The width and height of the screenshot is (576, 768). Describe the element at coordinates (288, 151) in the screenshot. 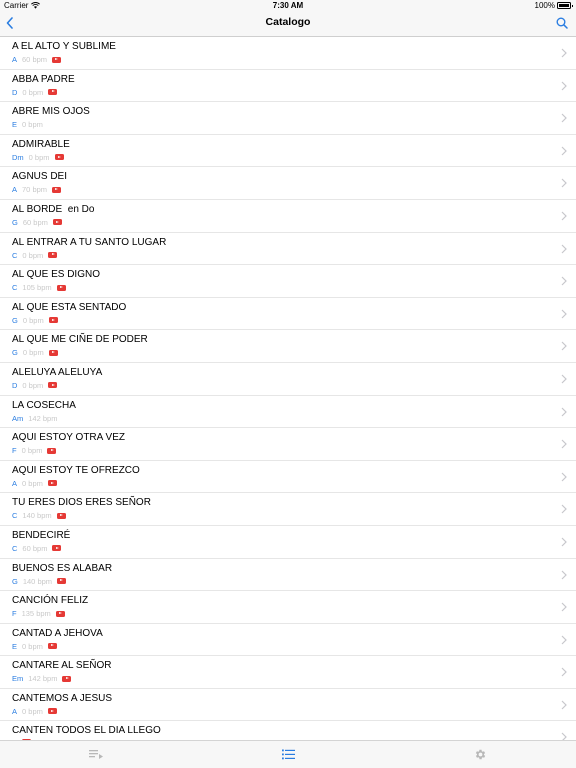

I see `song-row: ADMIRABLE Dm 0 bpm` at that location.